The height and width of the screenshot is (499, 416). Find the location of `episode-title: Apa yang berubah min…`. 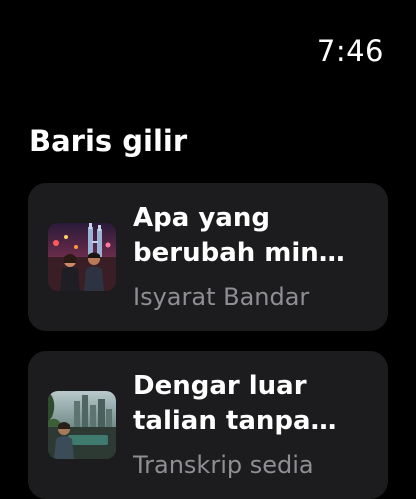

episode-title: Apa yang berubah min… is located at coordinates (239, 235).